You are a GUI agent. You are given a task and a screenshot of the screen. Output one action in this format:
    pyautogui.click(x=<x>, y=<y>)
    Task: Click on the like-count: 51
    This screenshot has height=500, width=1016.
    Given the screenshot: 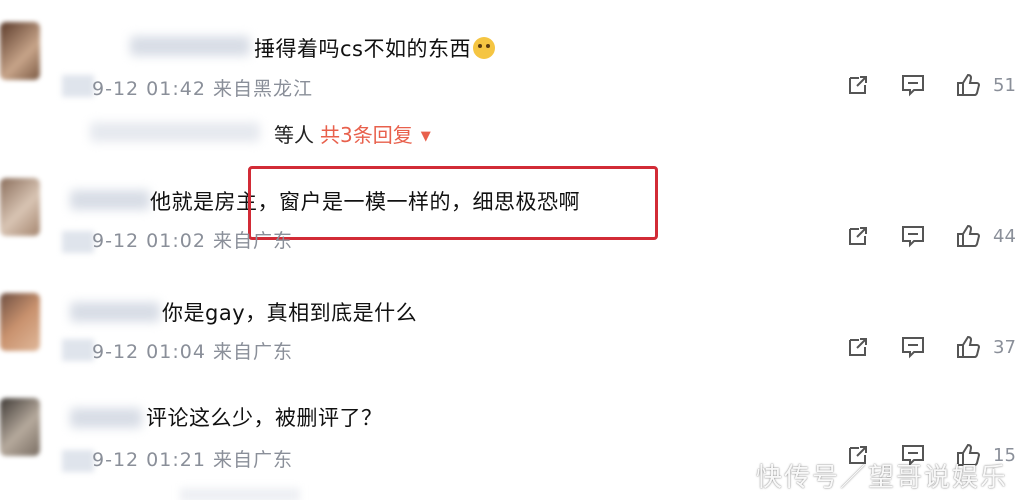 What is the action you would take?
    pyautogui.click(x=1004, y=85)
    